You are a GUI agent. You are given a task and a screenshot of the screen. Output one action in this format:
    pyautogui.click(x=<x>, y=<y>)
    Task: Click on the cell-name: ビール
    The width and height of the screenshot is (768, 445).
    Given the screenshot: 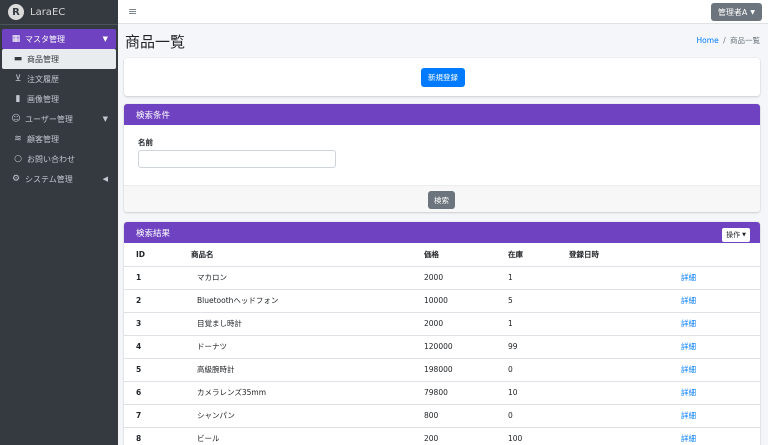 What is the action you would take?
    pyautogui.click(x=307, y=435)
    